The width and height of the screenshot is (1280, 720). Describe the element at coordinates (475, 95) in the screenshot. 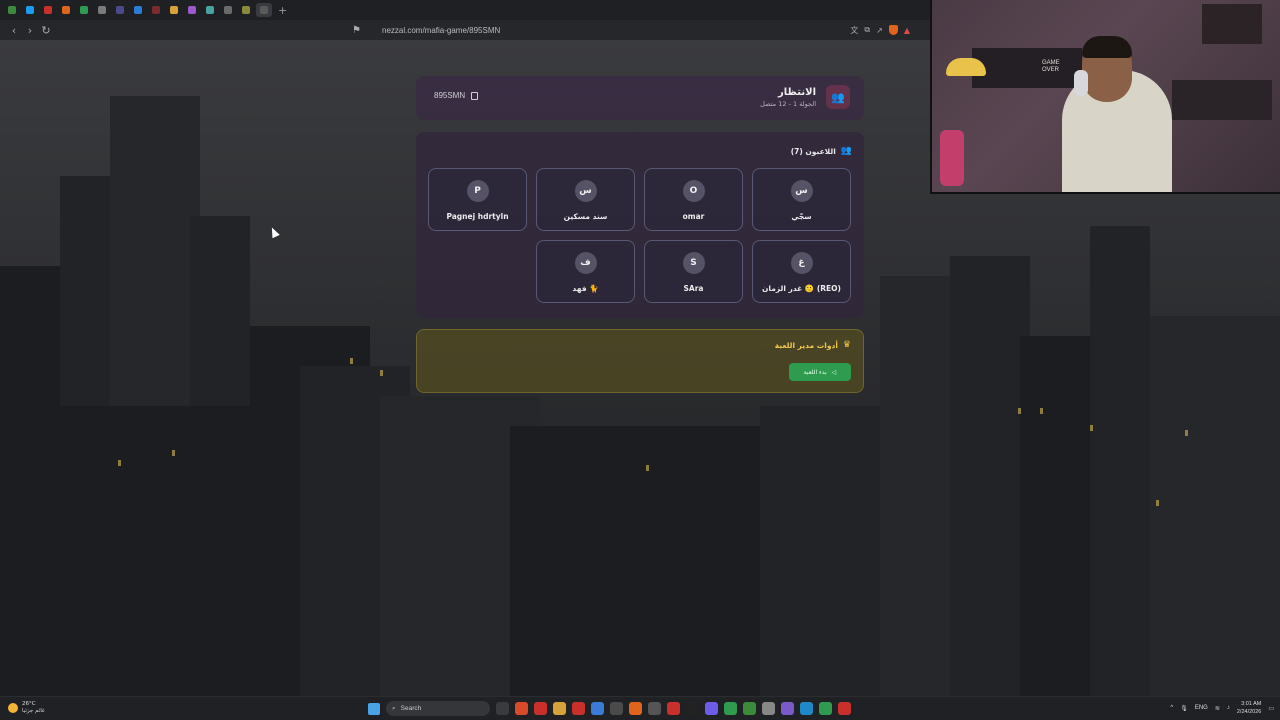

I see `copy-icon` at that location.